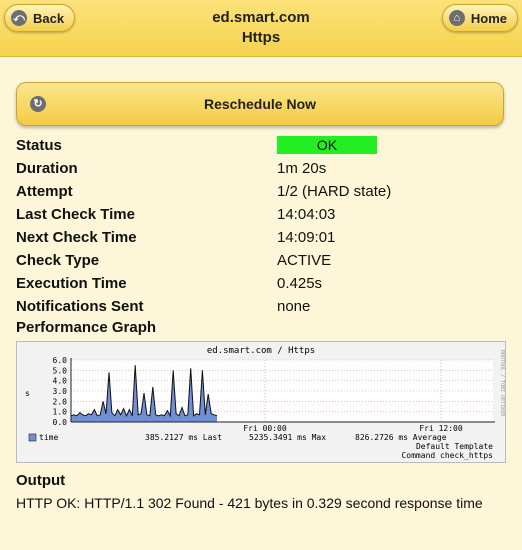 This screenshot has width=522, height=550. I want to click on detail-row-exec-time: Execution Time 0.425s, so click(261, 285).